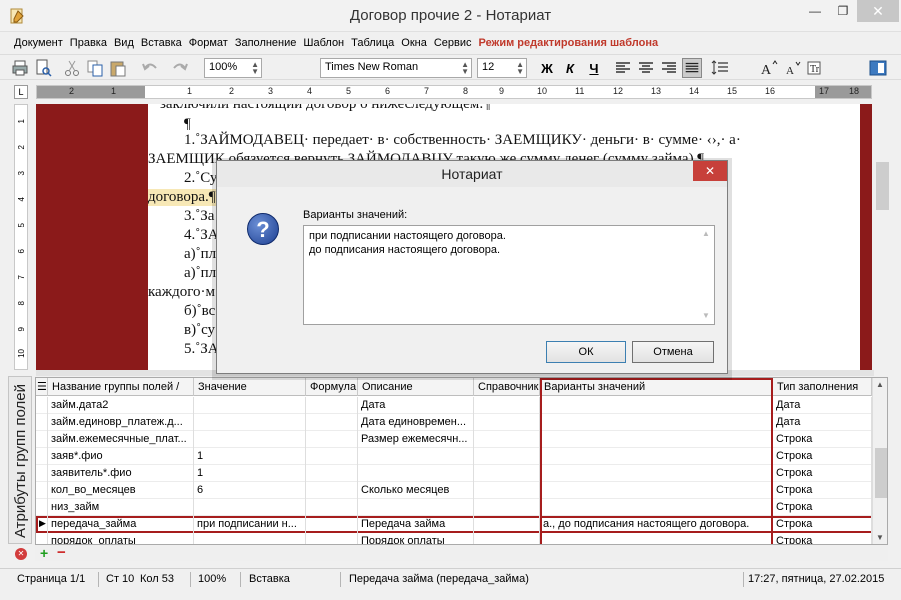 Image resolution: width=901 pixels, height=600 pixels. I want to click on align-justify-button, so click(692, 68).